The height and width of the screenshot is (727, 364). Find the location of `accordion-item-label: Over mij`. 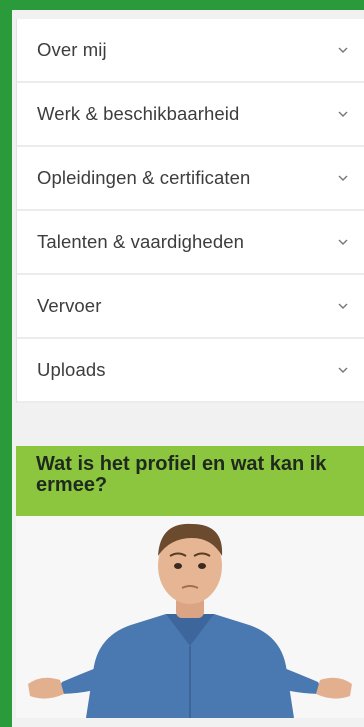

accordion-item-label: Over mij is located at coordinates (72, 49).